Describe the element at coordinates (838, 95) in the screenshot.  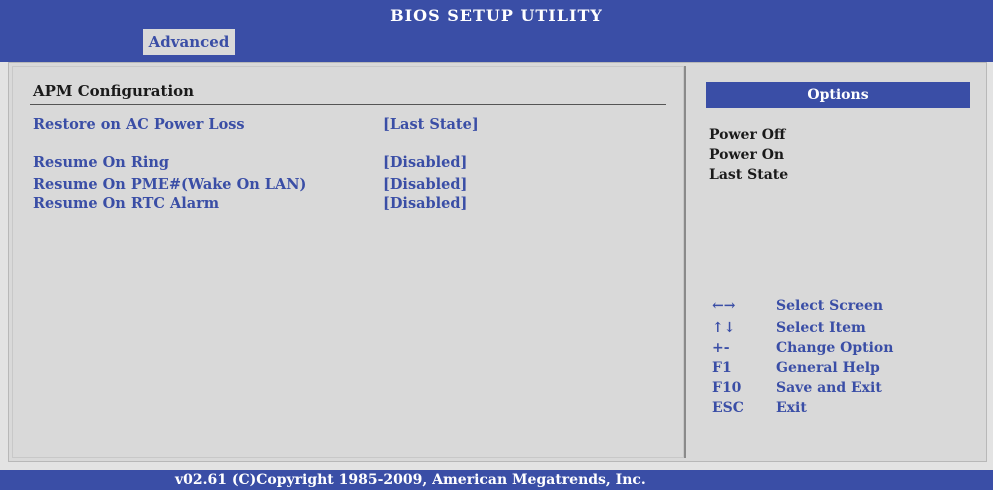
I see `options-header: Options` at that location.